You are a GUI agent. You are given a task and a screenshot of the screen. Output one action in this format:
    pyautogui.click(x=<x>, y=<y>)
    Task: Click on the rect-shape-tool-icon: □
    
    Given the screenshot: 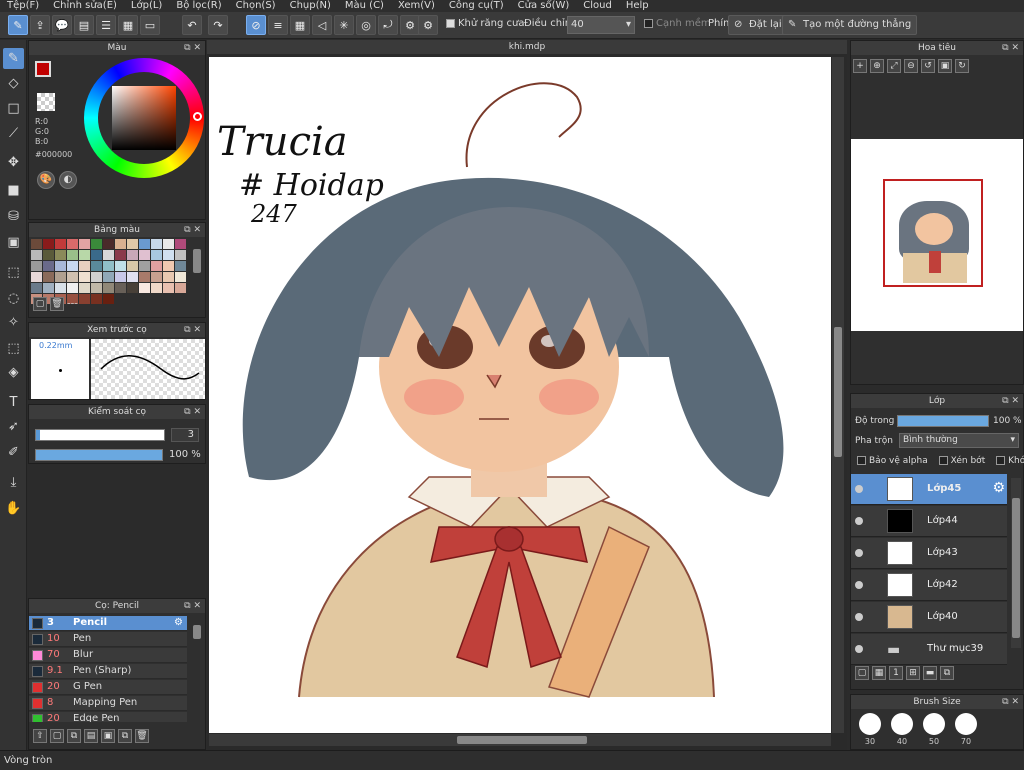 What is the action you would take?
    pyautogui.click(x=13, y=108)
    